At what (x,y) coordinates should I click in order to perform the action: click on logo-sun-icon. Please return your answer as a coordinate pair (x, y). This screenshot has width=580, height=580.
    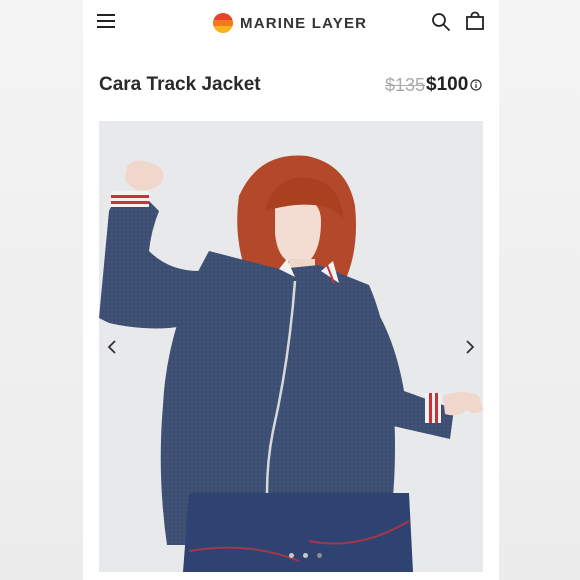
    Looking at the image, I should click on (223, 23).